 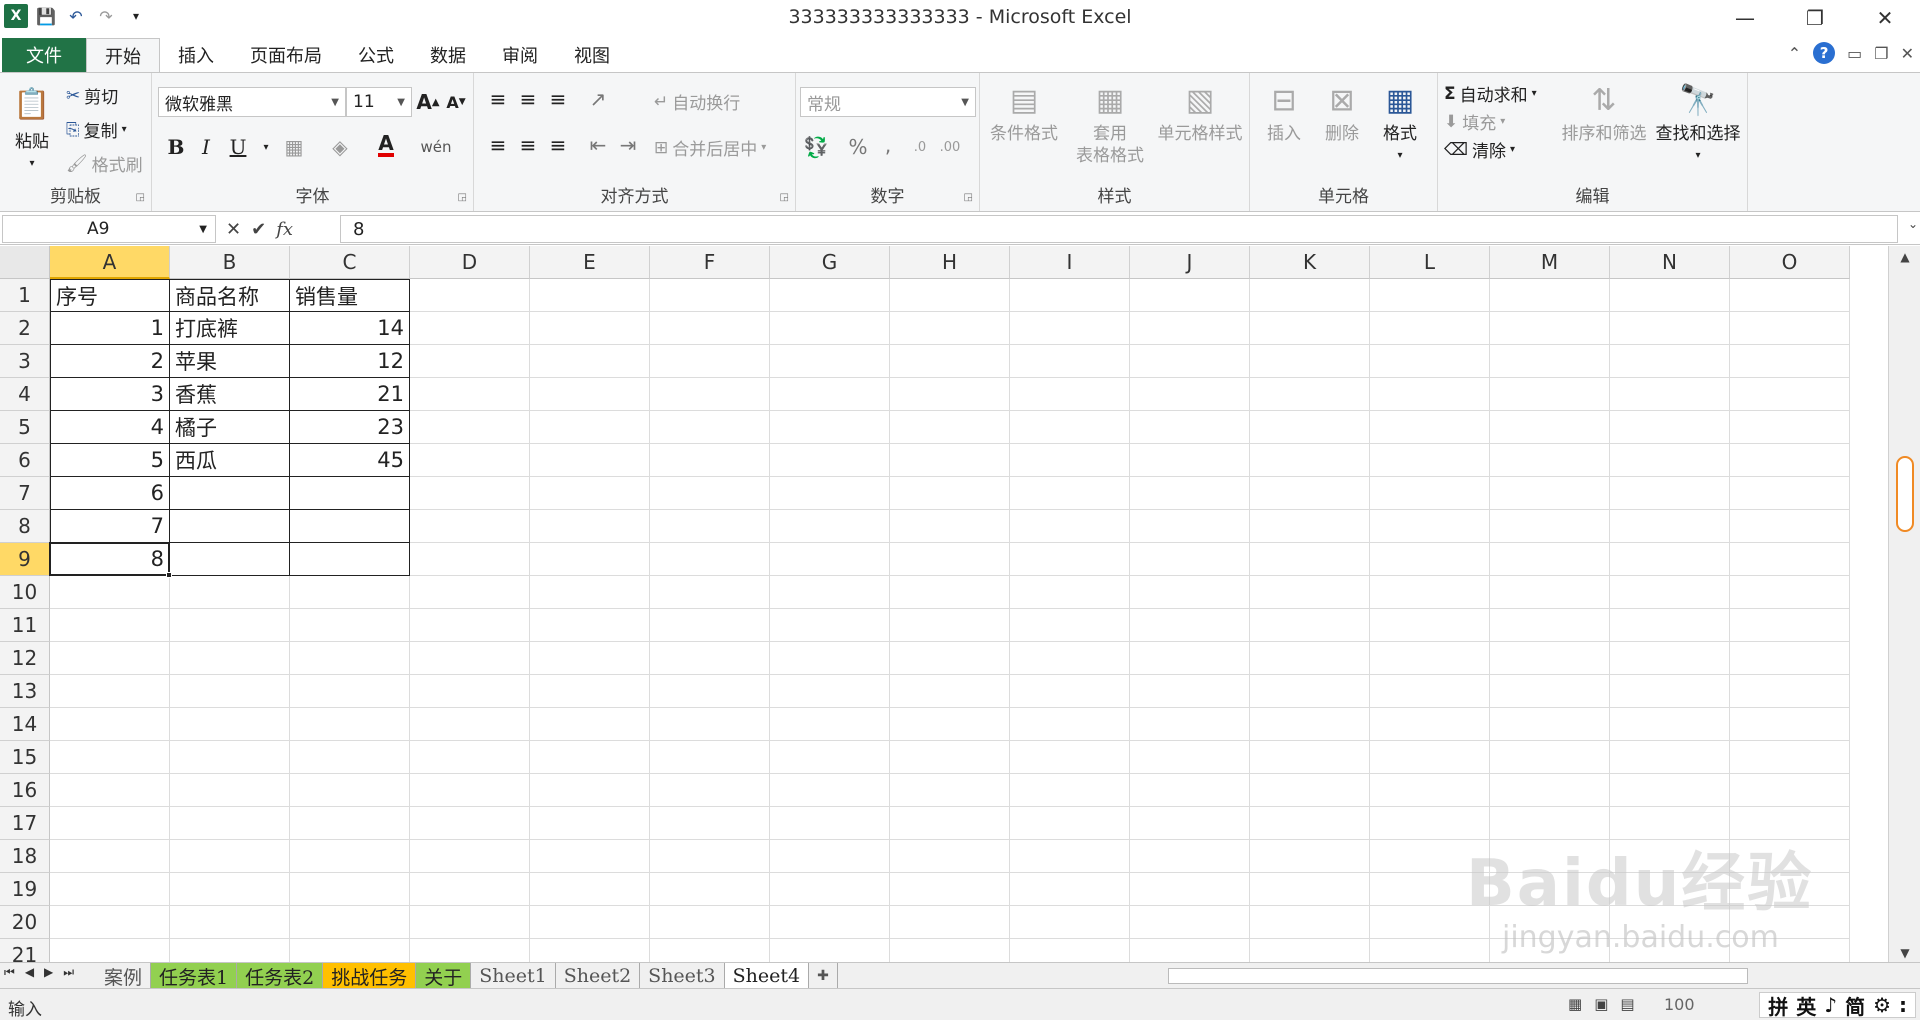 I want to click on column-header-m: M, so click(x=1550, y=262).